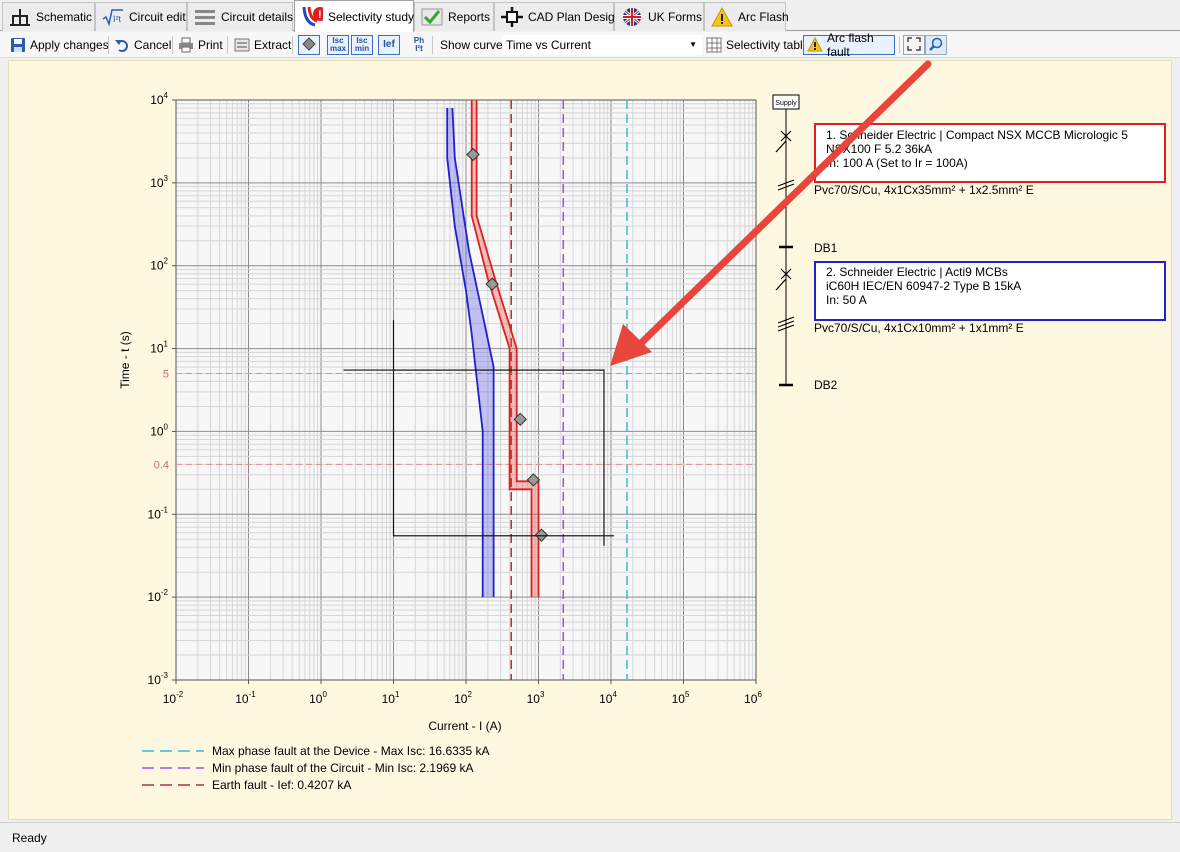 The width and height of the screenshot is (1180, 852). Describe the element at coordinates (826, 248) in the screenshot. I see `db1-label: DB1` at that location.